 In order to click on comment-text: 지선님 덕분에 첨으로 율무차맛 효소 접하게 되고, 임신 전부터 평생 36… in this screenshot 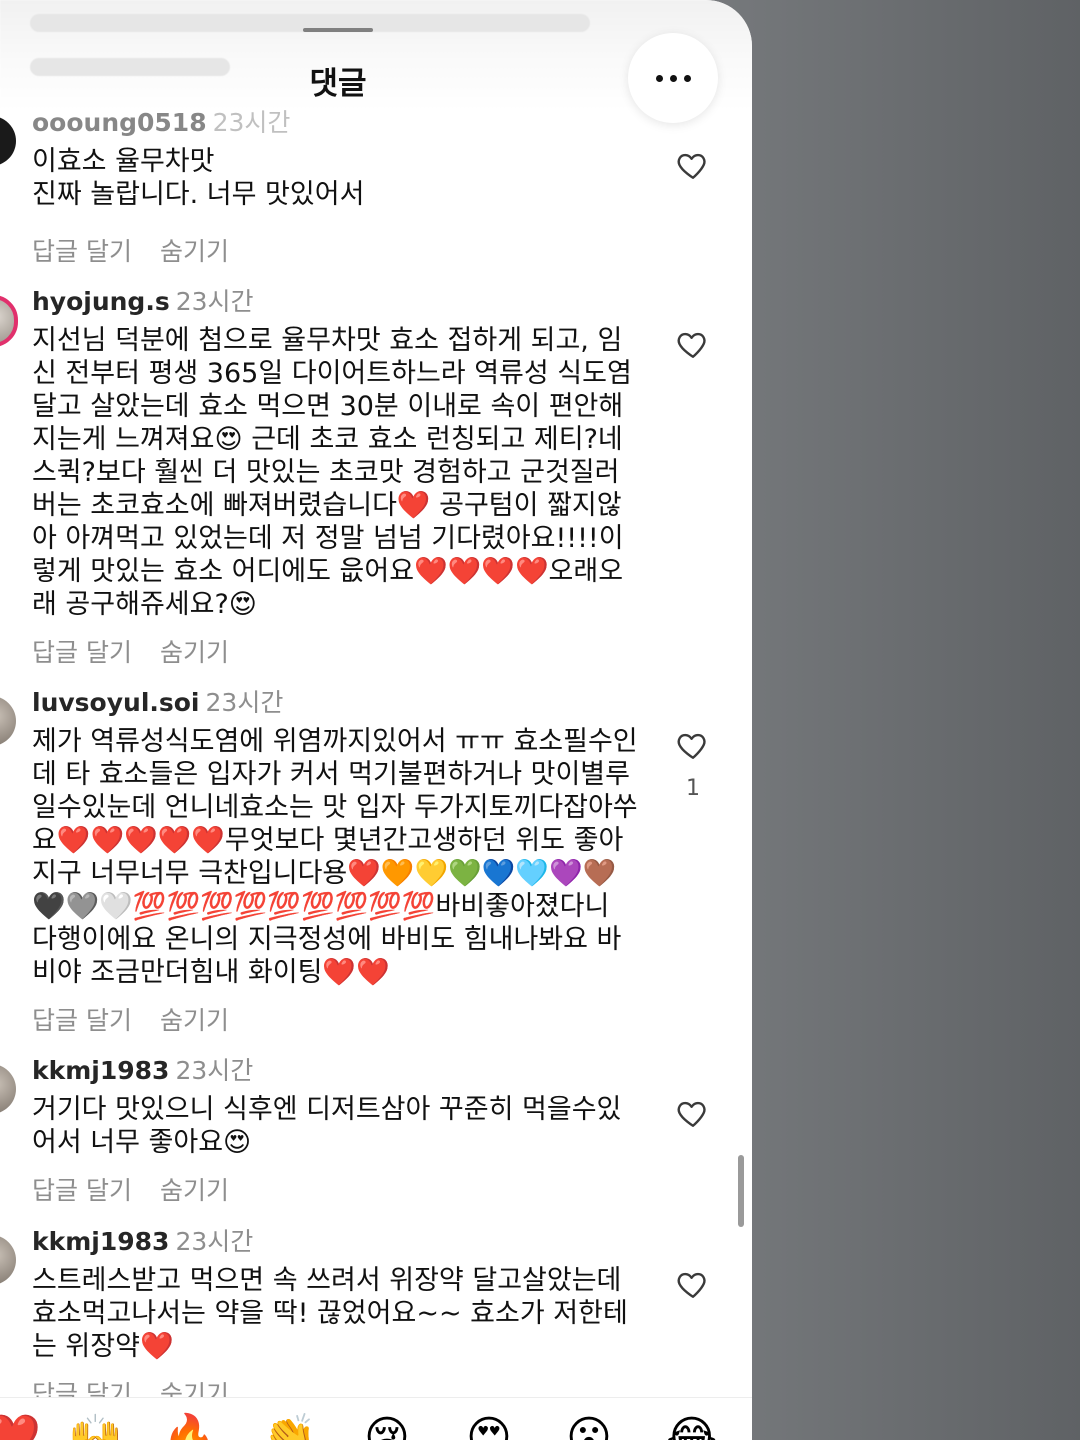, I will do `click(332, 472)`.